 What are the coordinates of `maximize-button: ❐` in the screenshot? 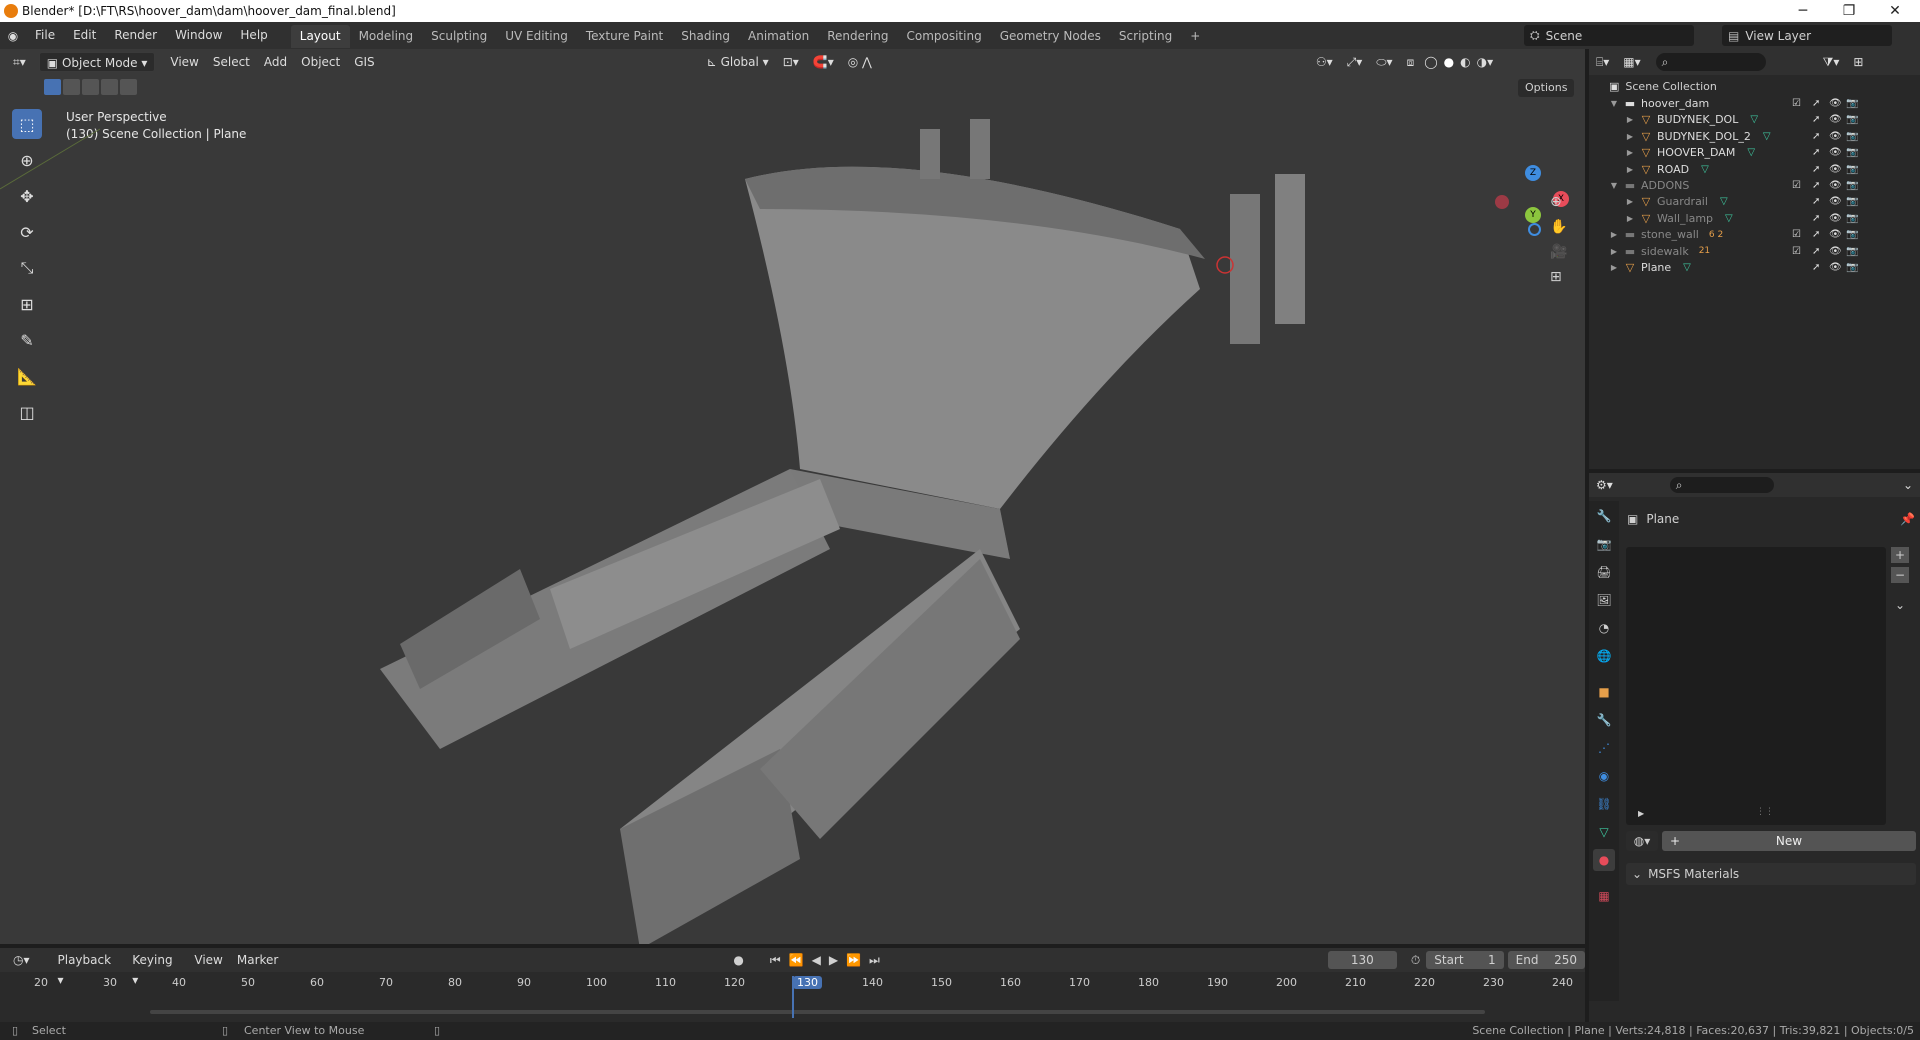 It's located at (1849, 11).